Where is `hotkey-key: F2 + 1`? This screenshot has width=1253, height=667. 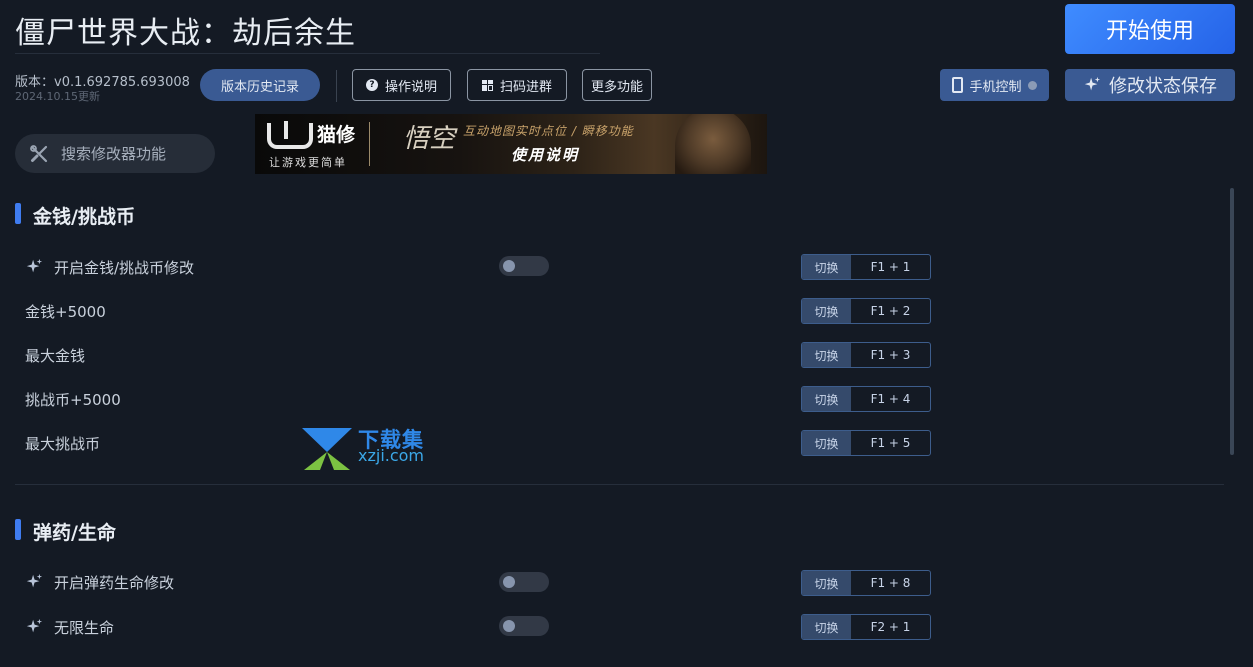
hotkey-key: F2 + 1 is located at coordinates (890, 627).